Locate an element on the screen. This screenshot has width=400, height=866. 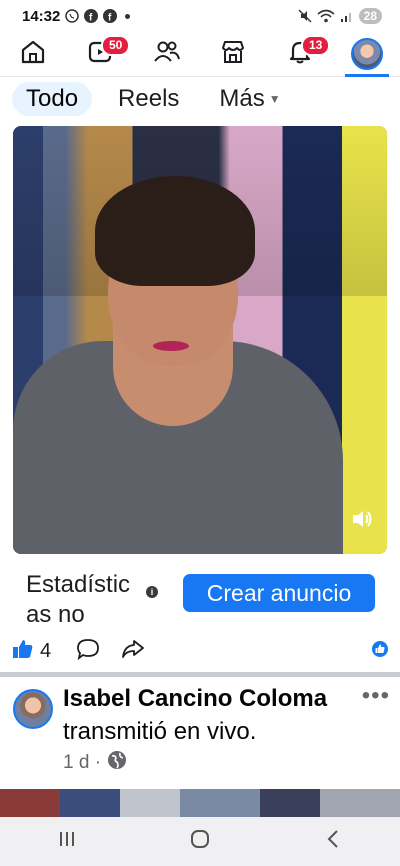
recents-icon is located at coordinates (67, 841).